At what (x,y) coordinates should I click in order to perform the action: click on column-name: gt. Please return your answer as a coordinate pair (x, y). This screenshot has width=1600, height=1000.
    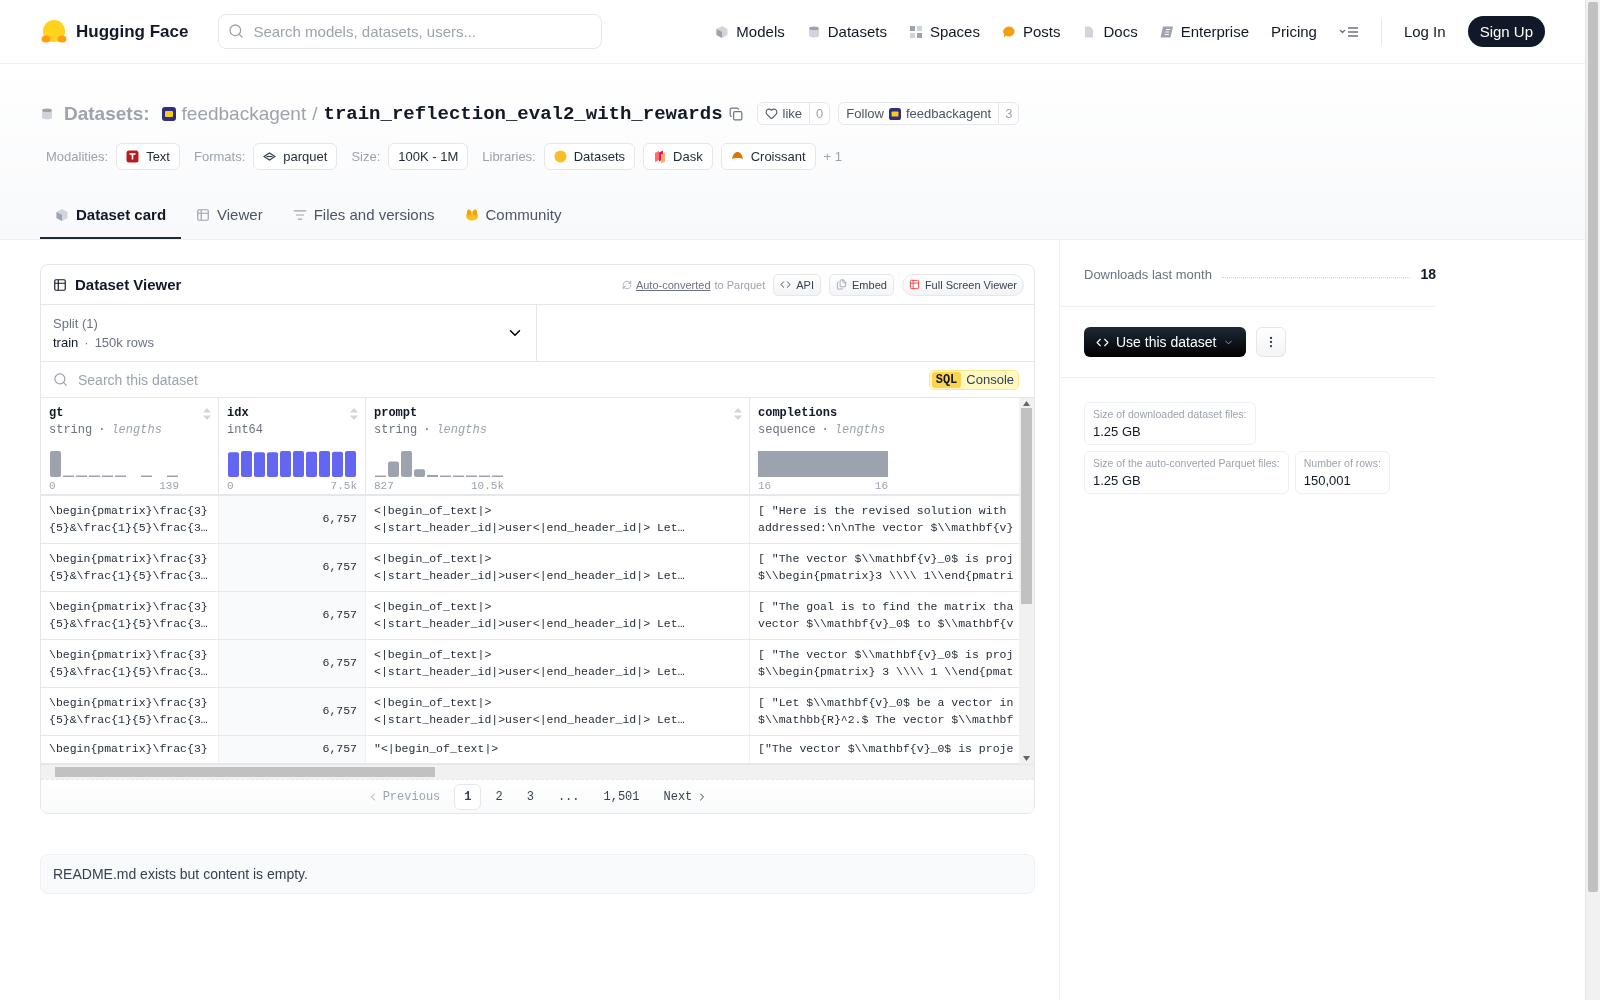
    Looking at the image, I should click on (56, 413).